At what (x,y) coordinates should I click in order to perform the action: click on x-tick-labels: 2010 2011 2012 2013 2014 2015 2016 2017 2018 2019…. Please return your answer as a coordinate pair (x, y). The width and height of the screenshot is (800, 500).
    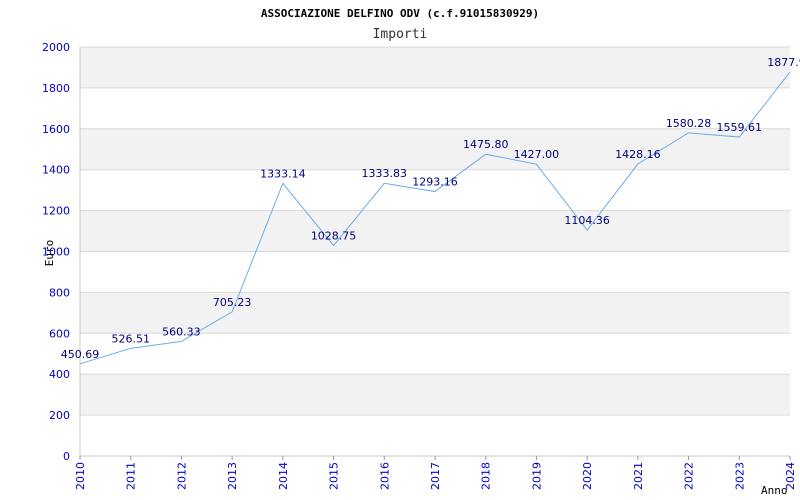
    Looking at the image, I should click on (435, 473).